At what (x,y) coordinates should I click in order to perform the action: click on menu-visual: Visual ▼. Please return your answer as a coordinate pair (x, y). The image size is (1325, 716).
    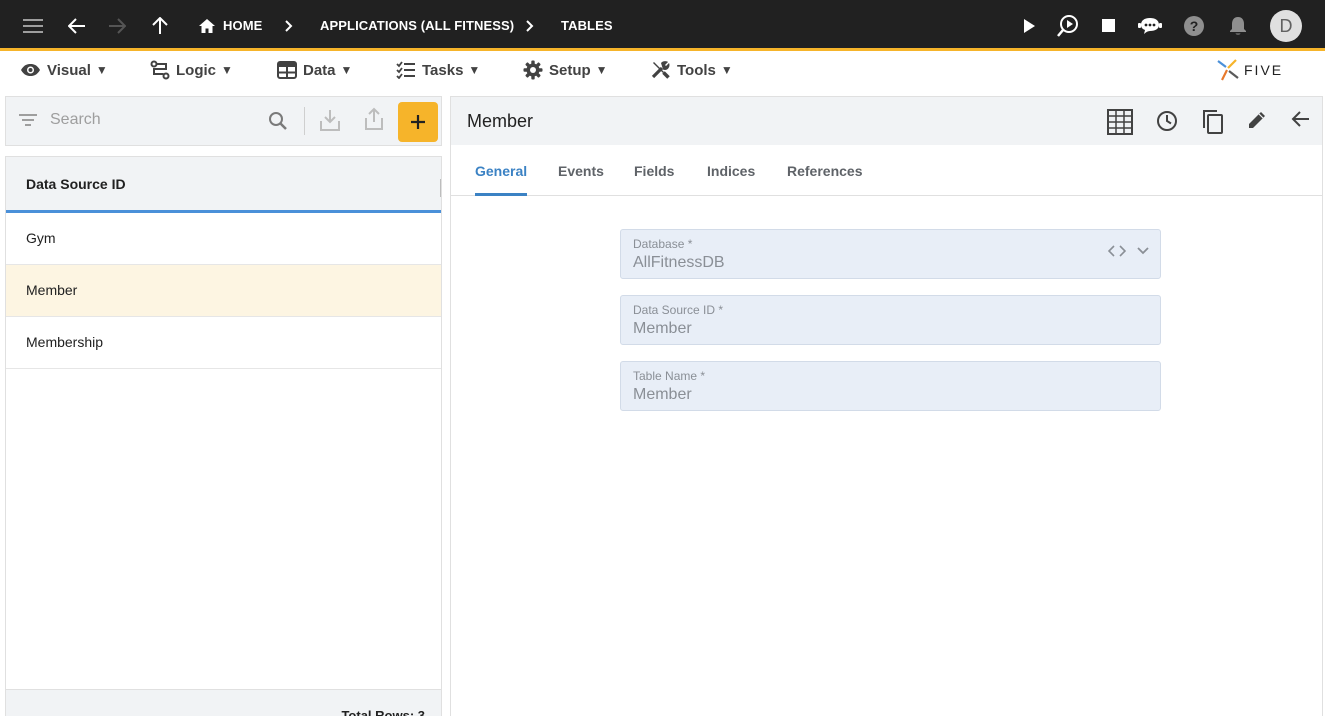
    Looking at the image, I should click on (64, 70).